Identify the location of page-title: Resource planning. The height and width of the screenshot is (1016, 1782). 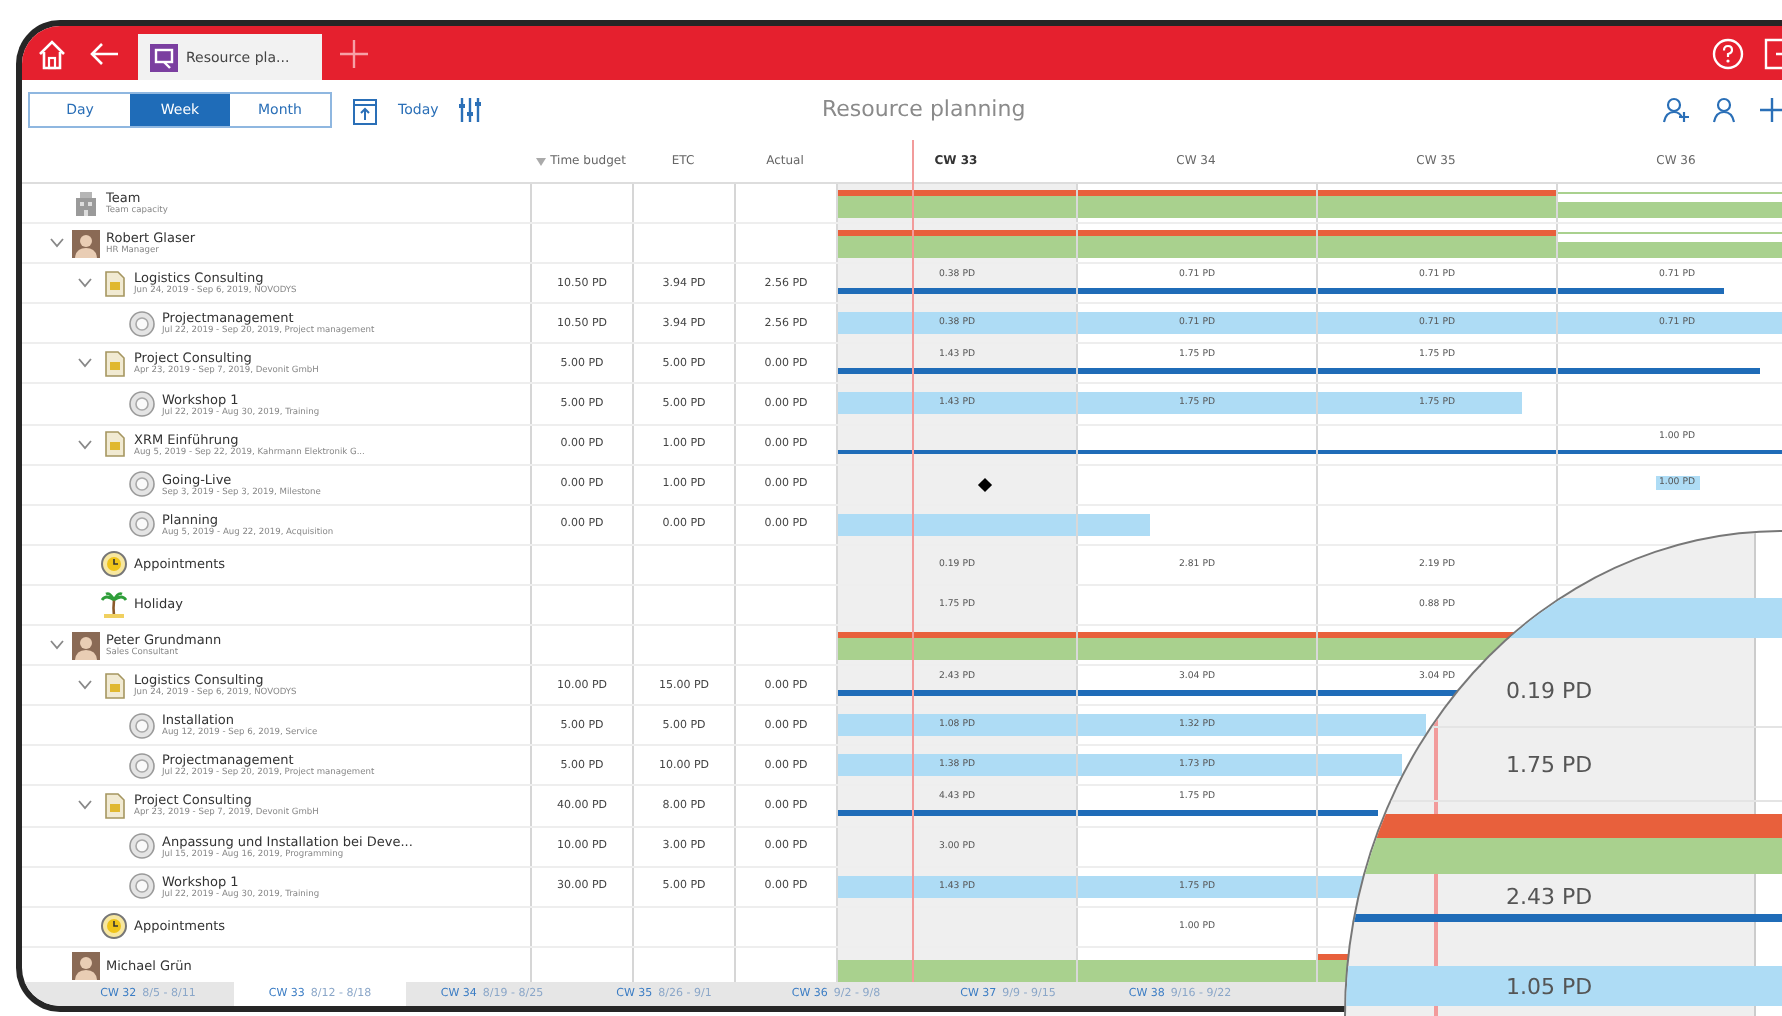
(924, 109).